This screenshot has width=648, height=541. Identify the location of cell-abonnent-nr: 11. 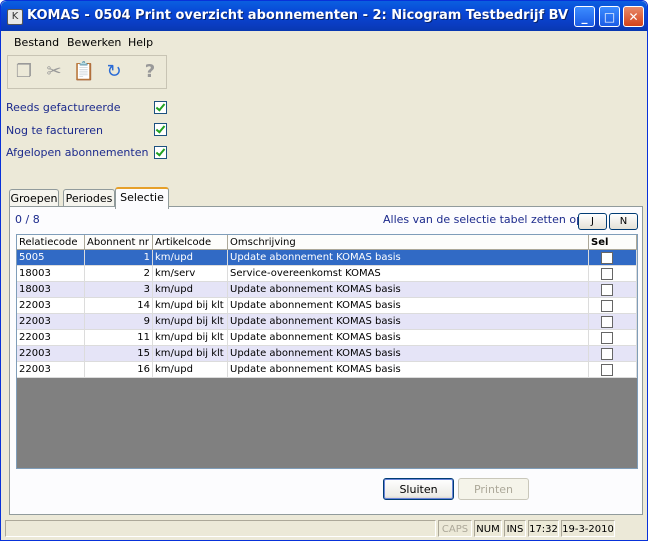
(119, 338).